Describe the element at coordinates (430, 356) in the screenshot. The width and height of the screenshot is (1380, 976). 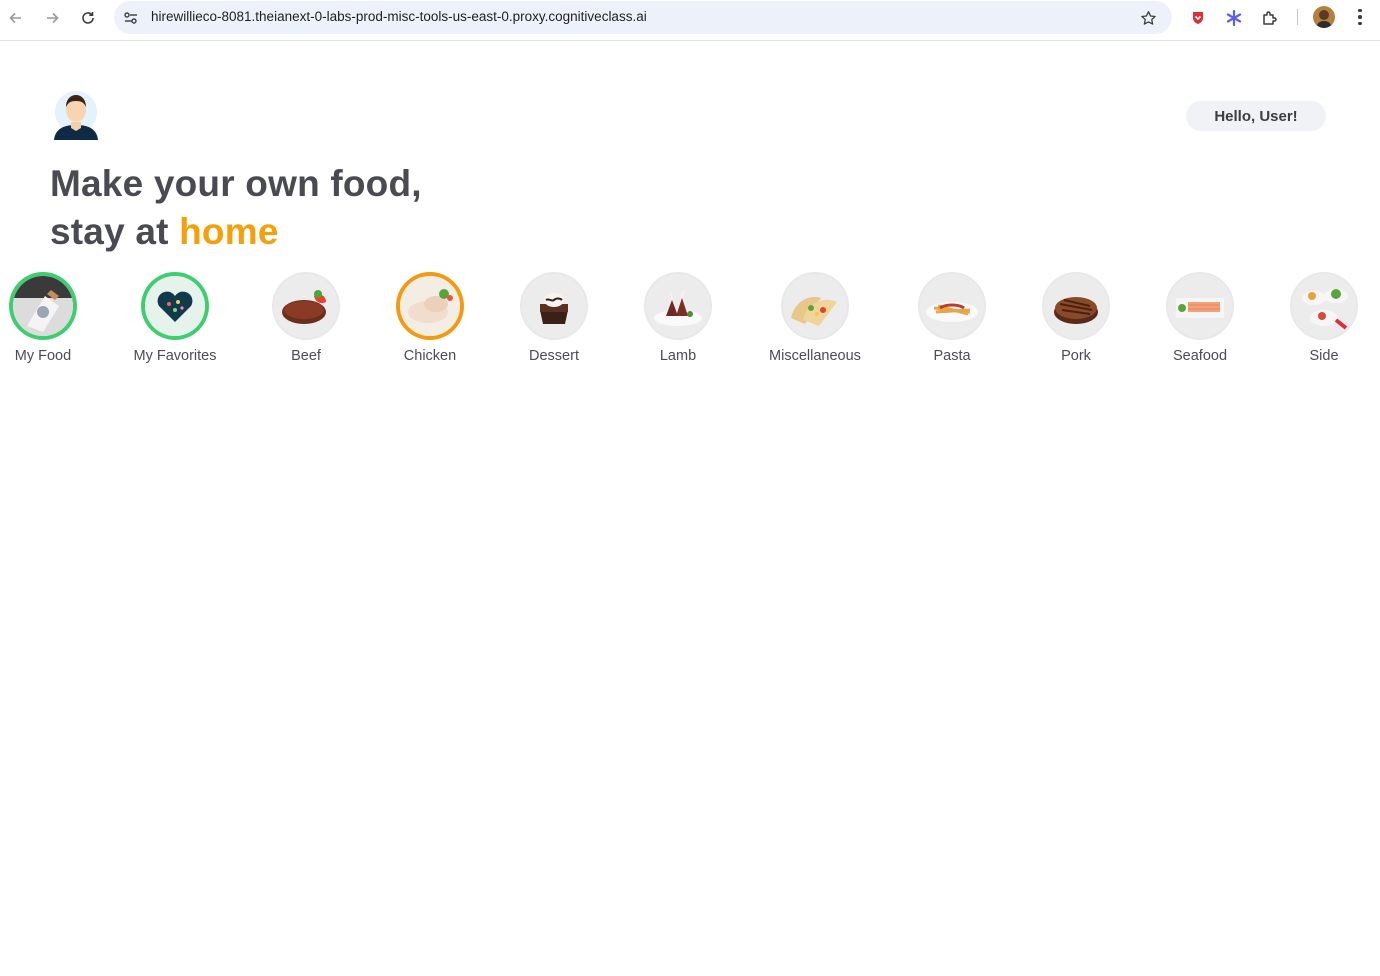
I see `category-label: Chicken` at that location.